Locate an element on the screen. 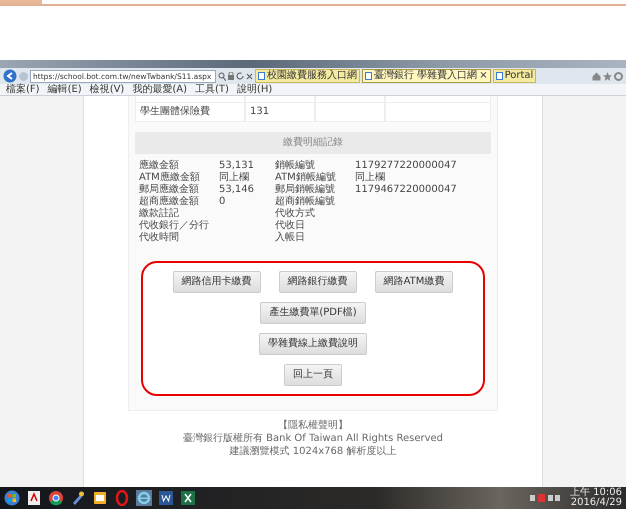 Image resolution: width=626 pixels, height=509 pixels. detail-label: 繳款註記 is located at coordinates (159, 213).